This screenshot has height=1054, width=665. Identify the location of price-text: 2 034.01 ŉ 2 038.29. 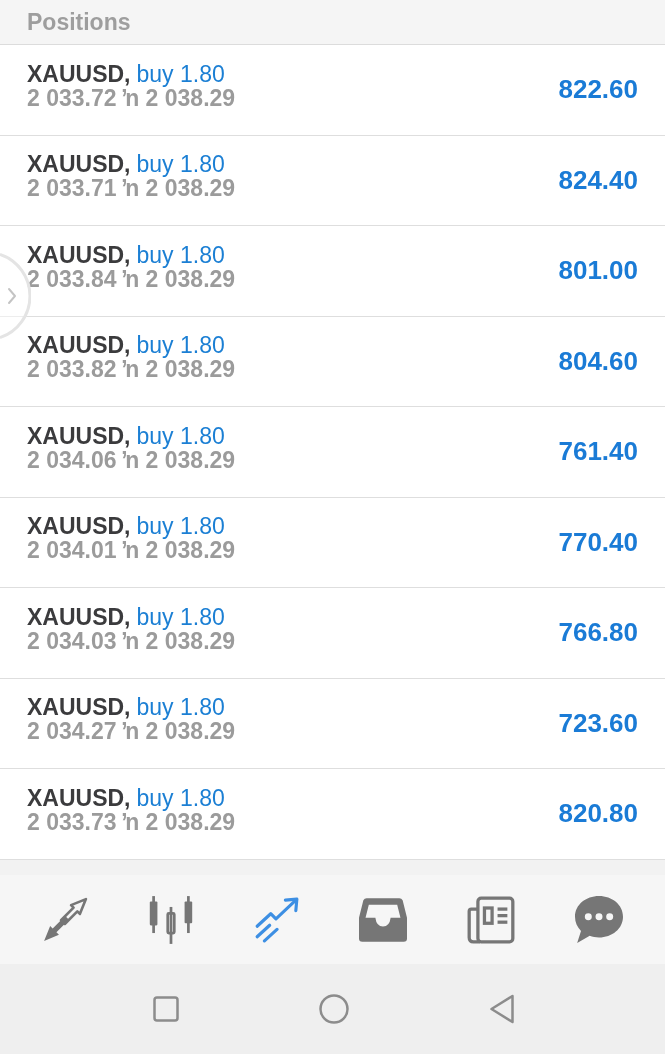
(131, 550).